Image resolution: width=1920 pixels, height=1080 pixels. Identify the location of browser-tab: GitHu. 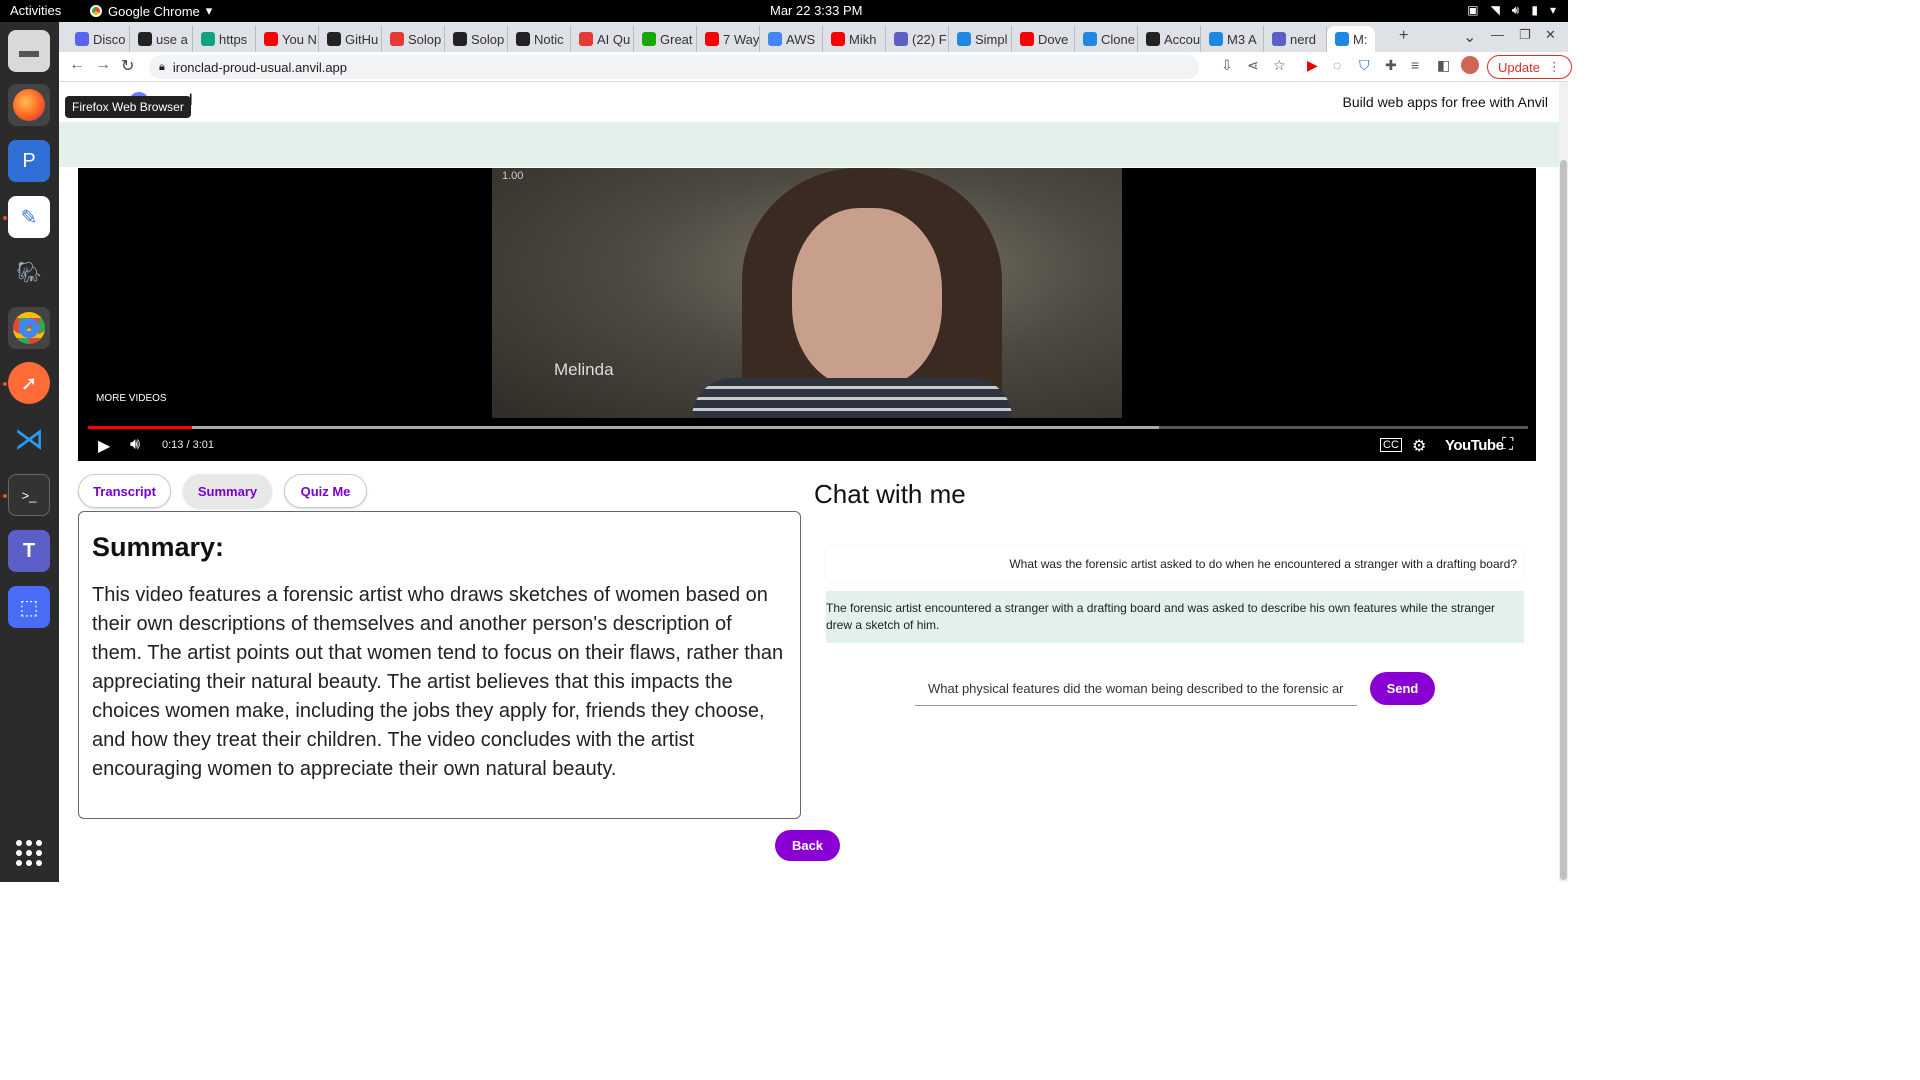
(350, 39).